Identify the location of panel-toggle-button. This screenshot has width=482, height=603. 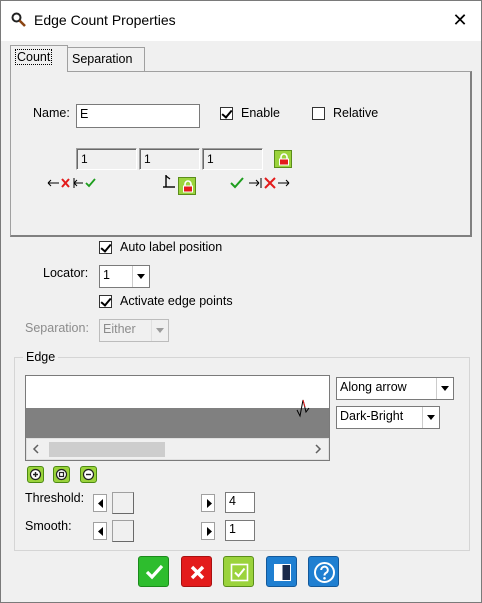
(281, 571).